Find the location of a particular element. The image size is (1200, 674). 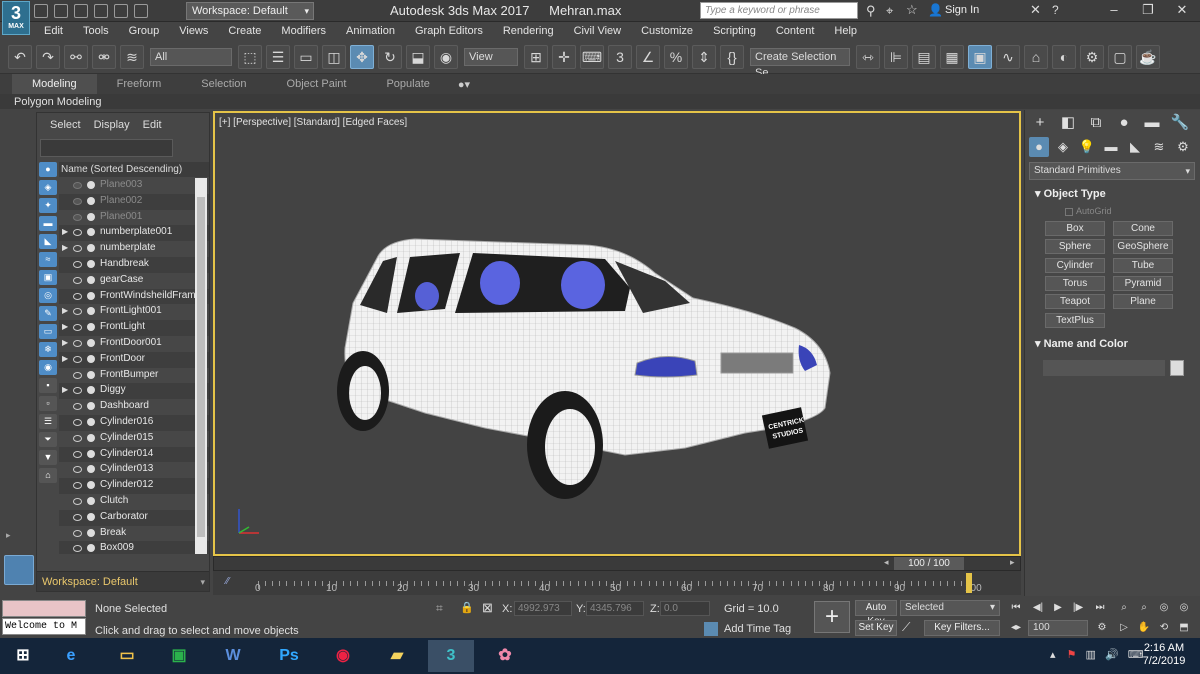

volume-icon: 🔊 is located at coordinates (1112, 655).